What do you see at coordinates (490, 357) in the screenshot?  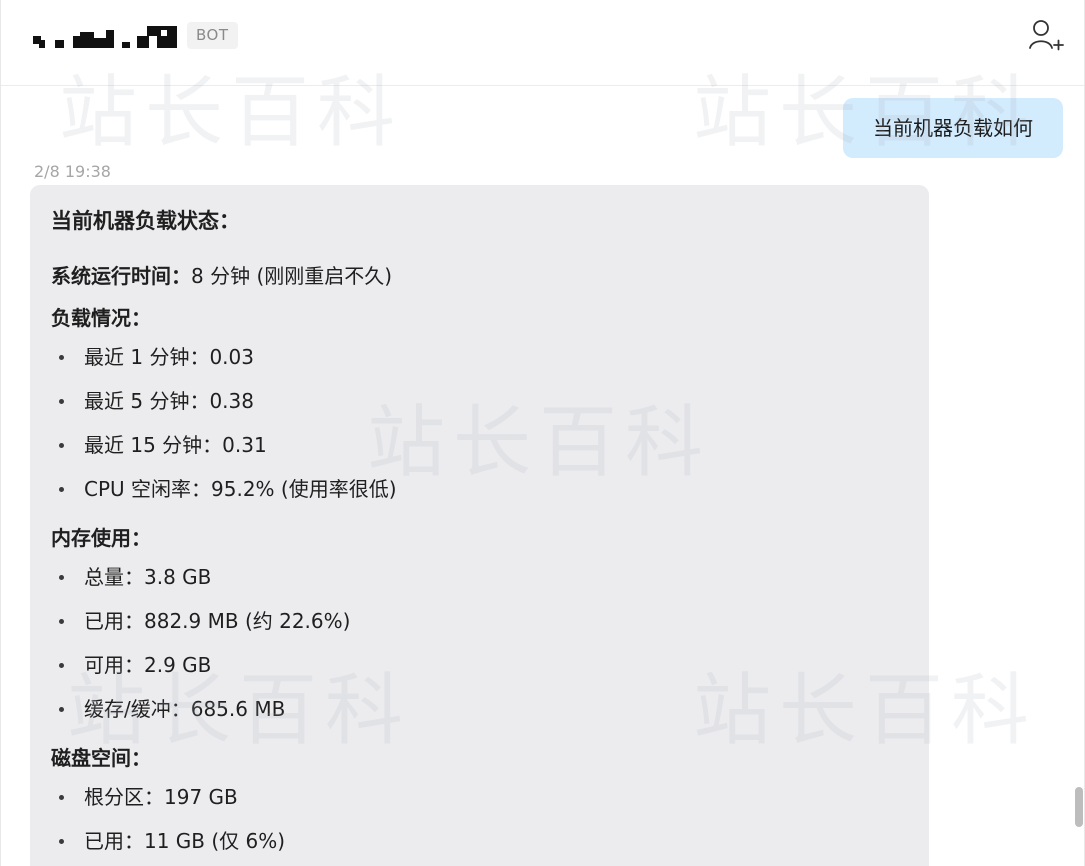 I see `list-item: 最近 1 分钟：0.03` at bounding box center [490, 357].